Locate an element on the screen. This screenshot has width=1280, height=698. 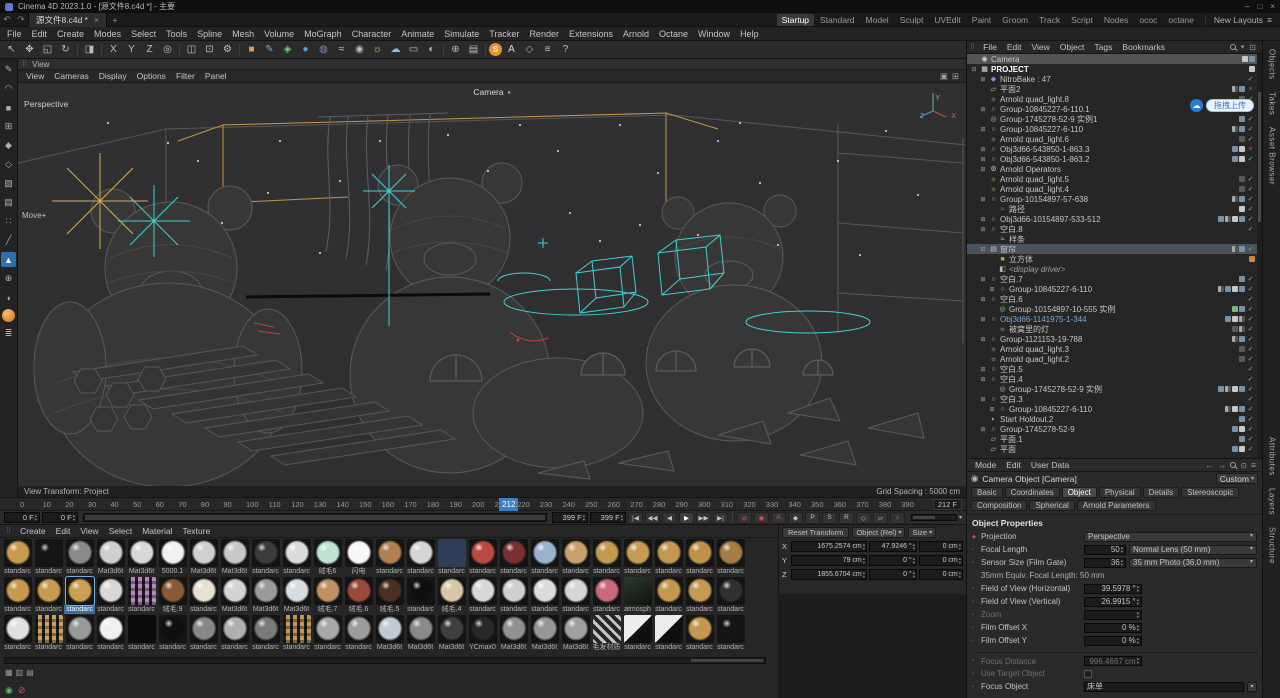
material-standarc-1-1: standarc is located at coordinates (48, 595).